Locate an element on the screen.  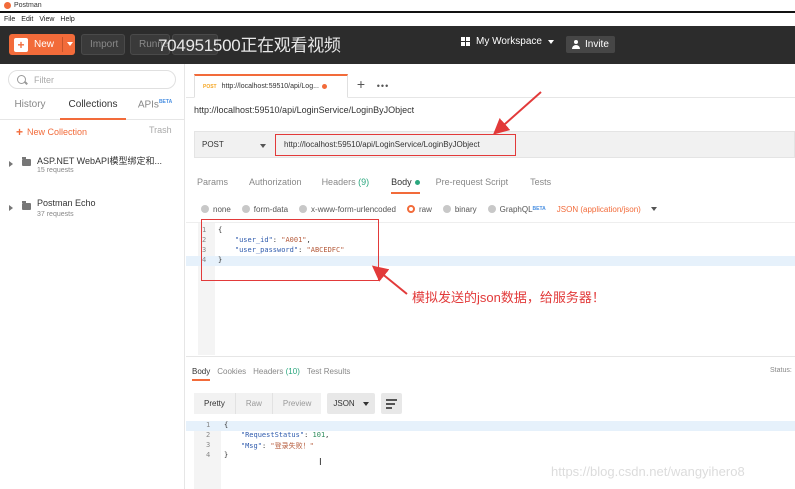
request-tab-method: POST is located at coordinates (210, 86).